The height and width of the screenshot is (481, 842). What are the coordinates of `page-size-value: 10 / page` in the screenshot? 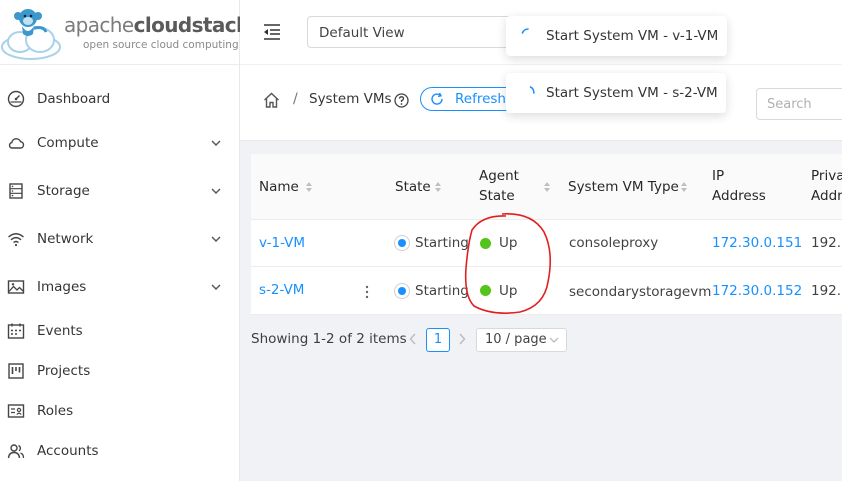 It's located at (516, 339).